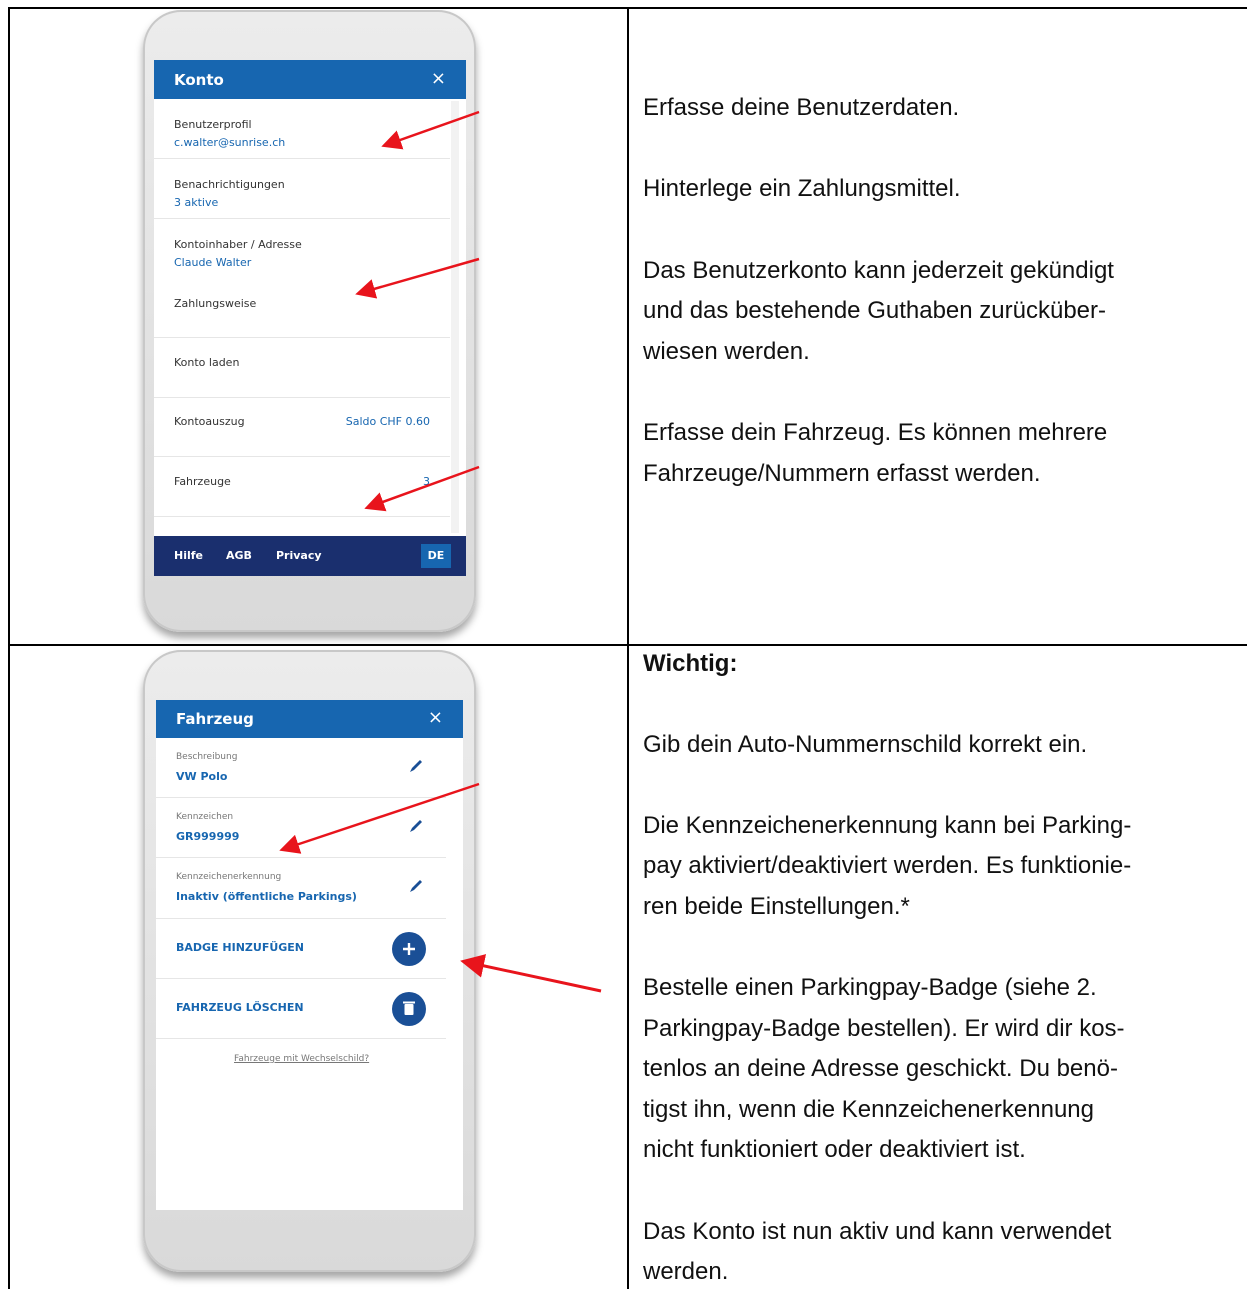  Describe the element at coordinates (436, 556) in the screenshot. I see `language-button: DE` at that location.